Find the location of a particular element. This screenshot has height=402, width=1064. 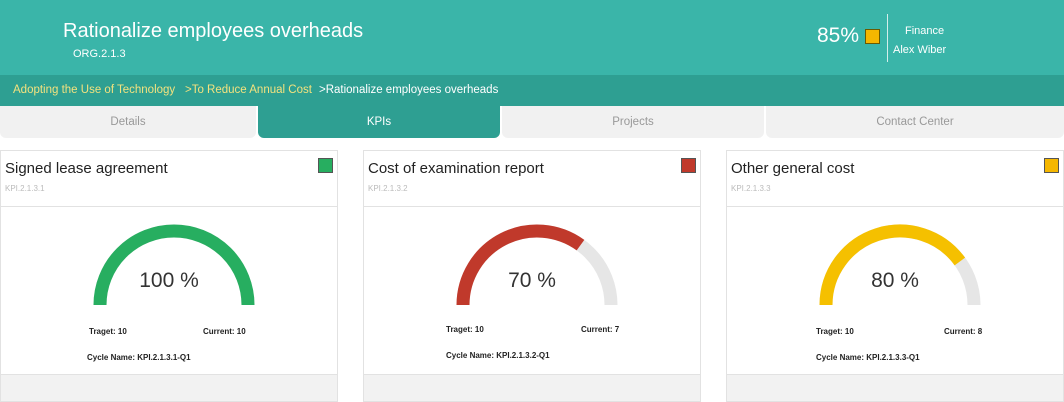

kpi-code: KPI.2.1.3.1 is located at coordinates (25, 188).